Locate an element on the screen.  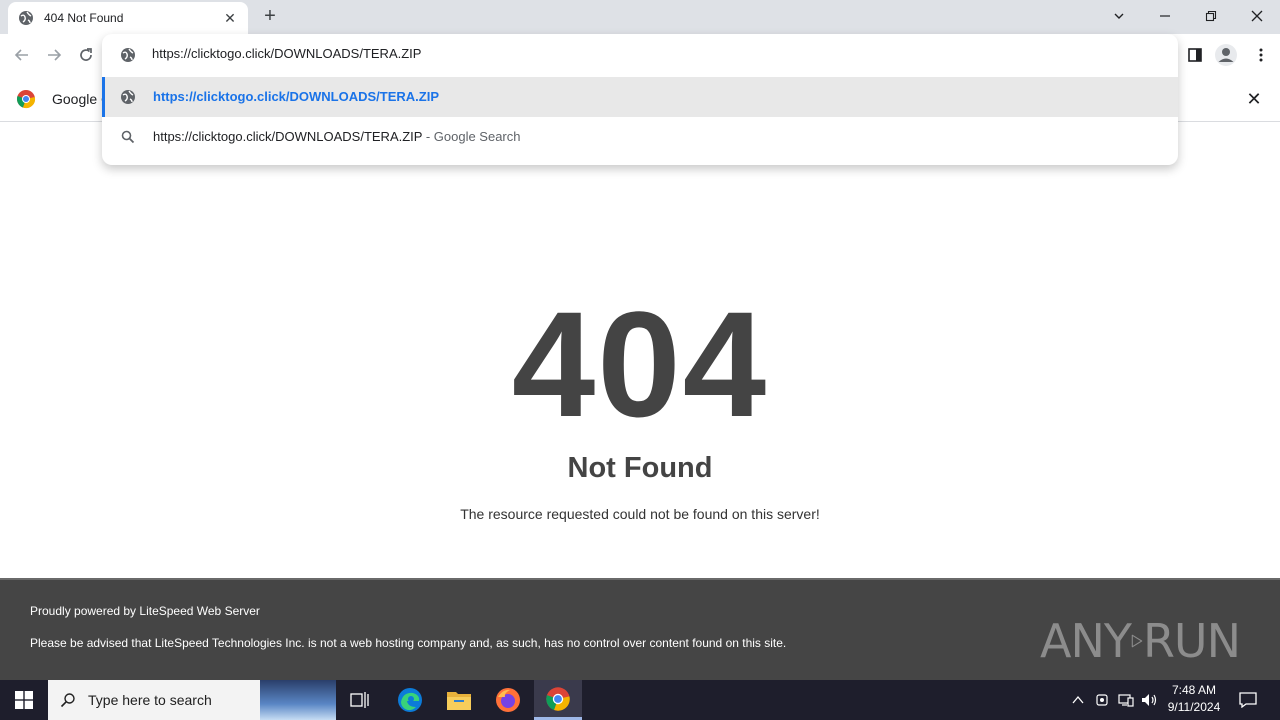
profile-avatar-icon is located at coordinates (1226, 55).